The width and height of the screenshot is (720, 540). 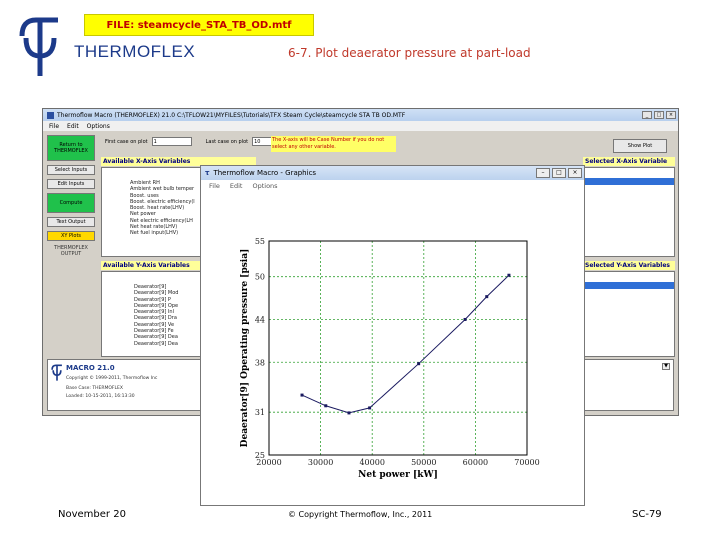 What do you see at coordinates (90, 368) in the screenshot?
I see `macro-version-title: MACRO 21.0` at bounding box center [90, 368].